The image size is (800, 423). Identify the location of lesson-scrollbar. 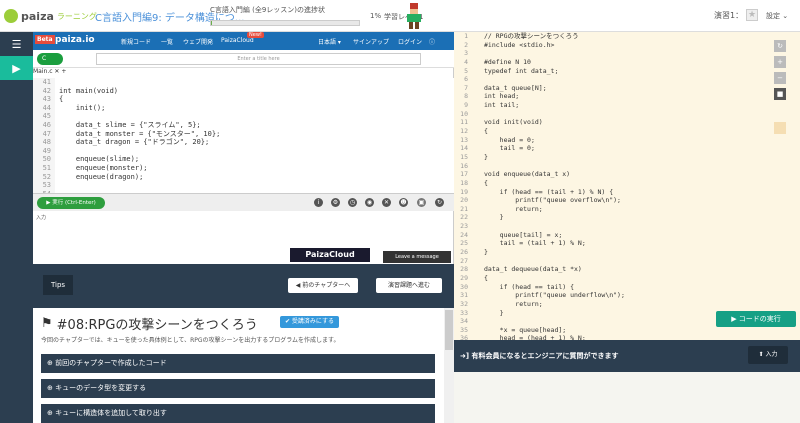
(449, 365).